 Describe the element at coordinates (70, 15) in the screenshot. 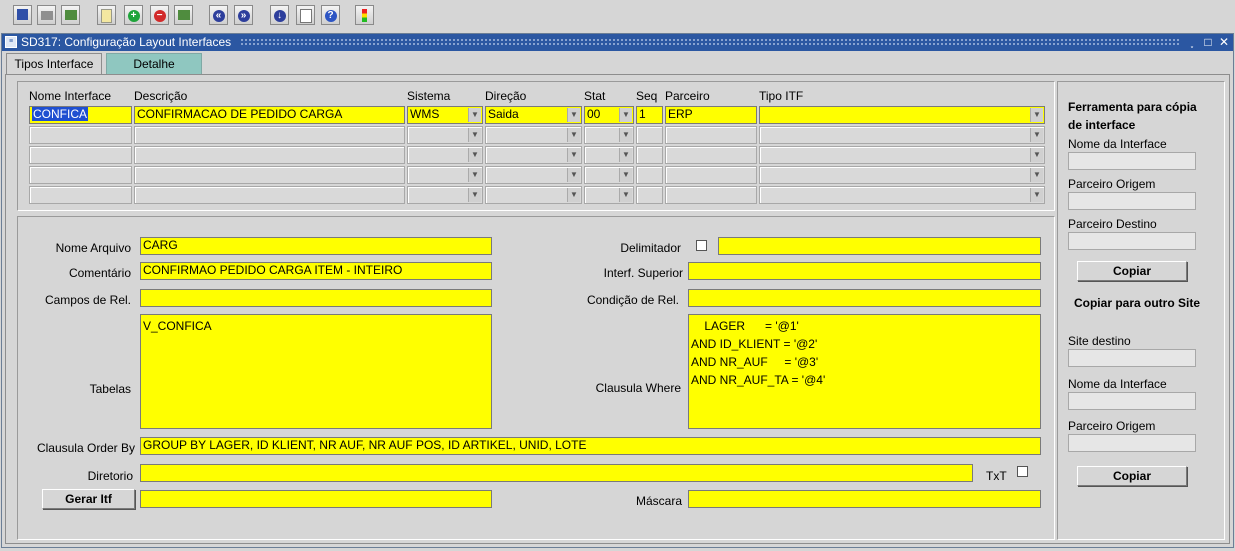

I see `run-icon` at that location.